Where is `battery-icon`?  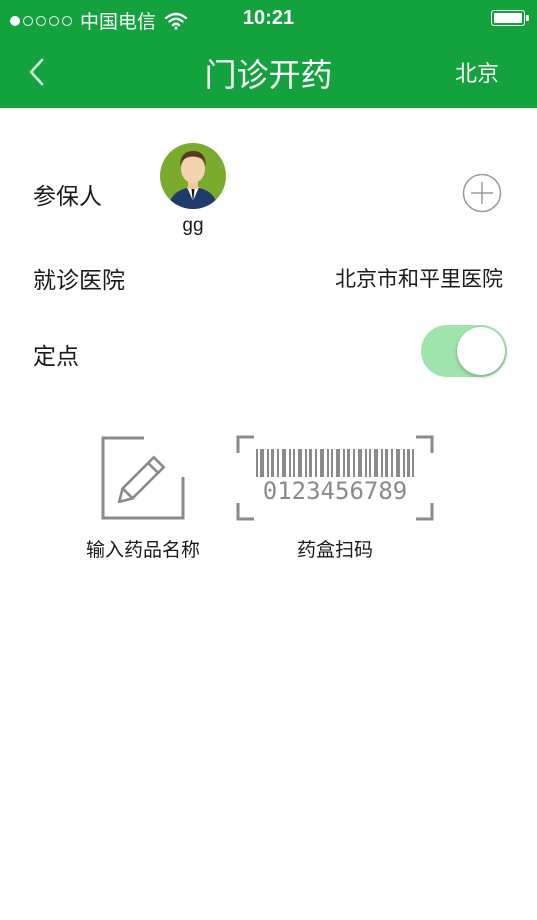
battery-icon is located at coordinates (510, 18).